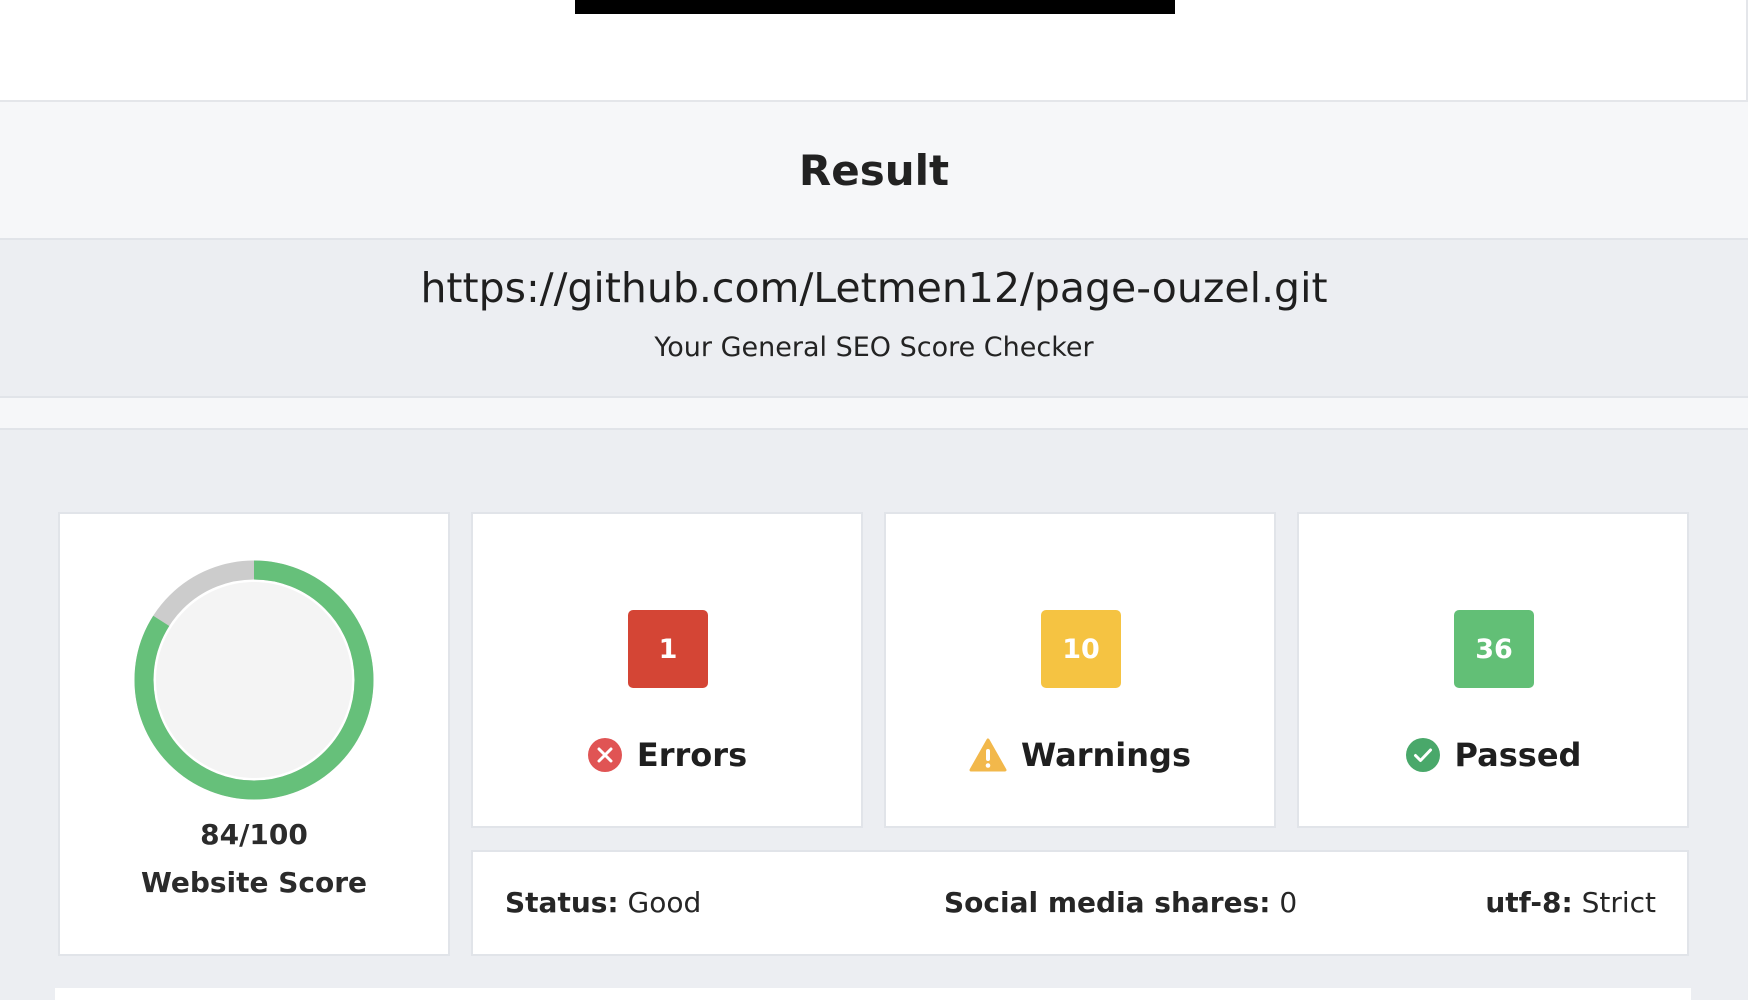 This screenshot has width=1758, height=1008. I want to click on passed-label-row: Passed, so click(1493, 755).